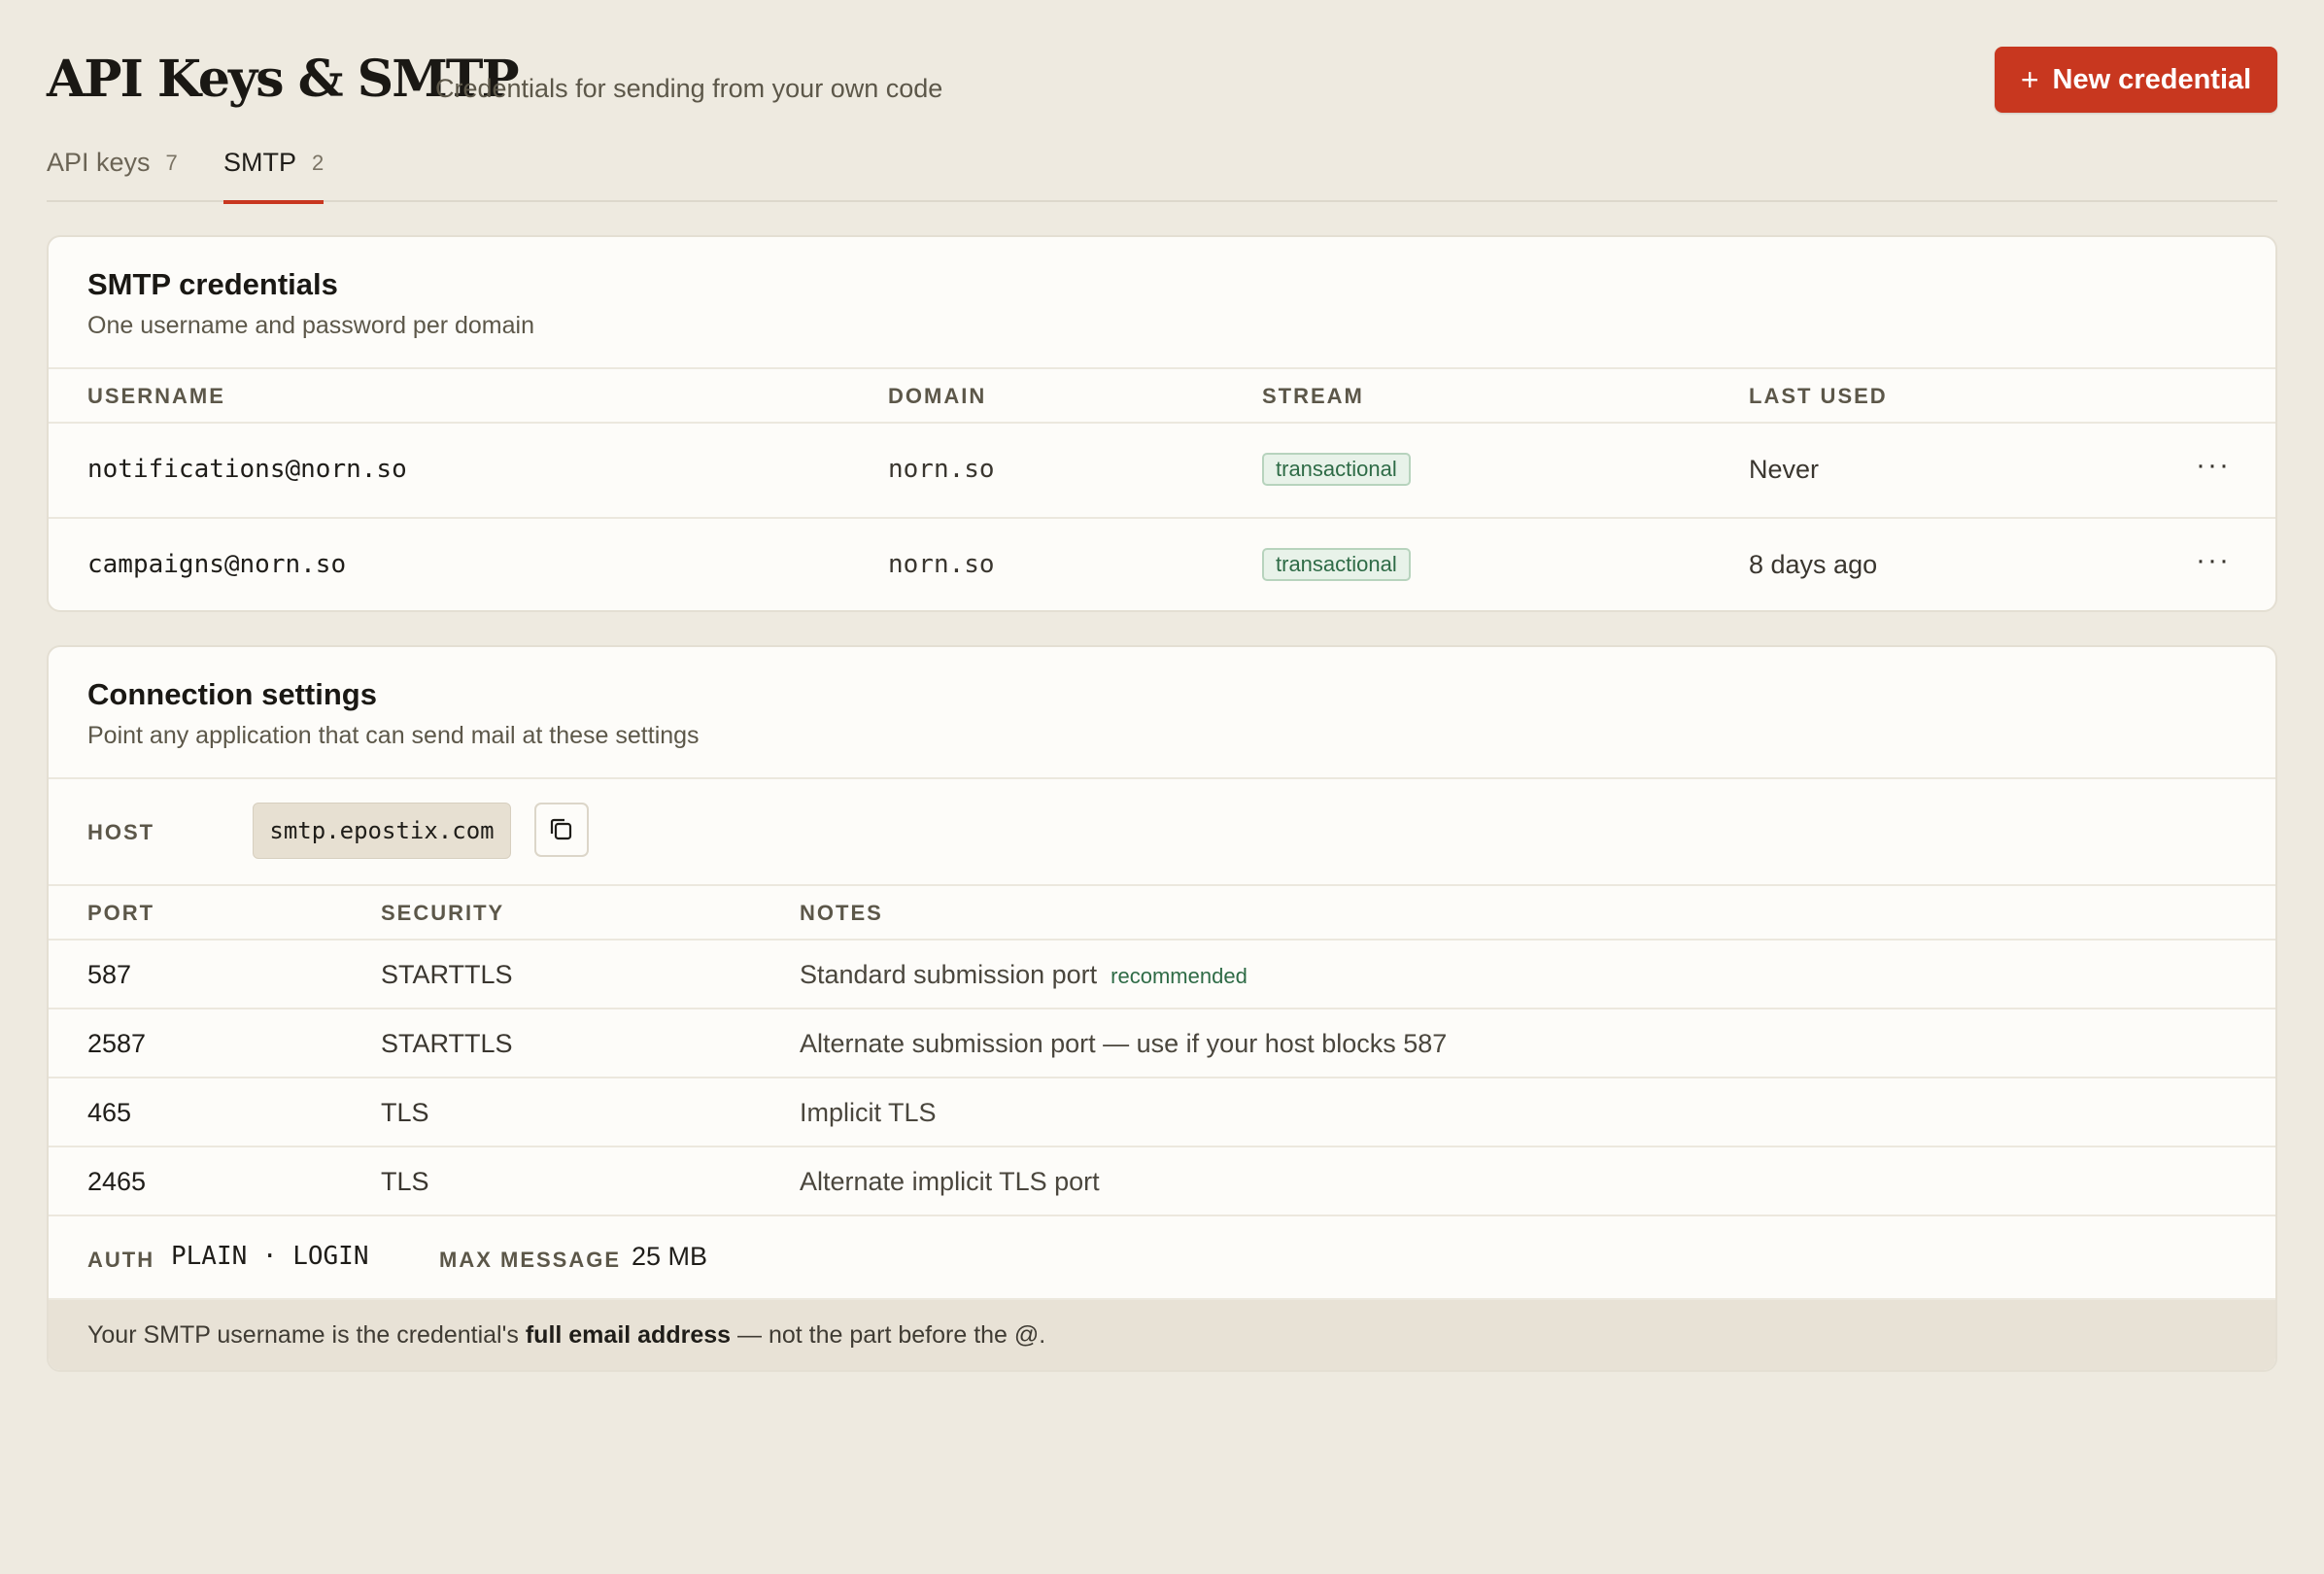 The image size is (2324, 1574). Describe the element at coordinates (2030, 80) in the screenshot. I see `plus-icon: +` at that location.